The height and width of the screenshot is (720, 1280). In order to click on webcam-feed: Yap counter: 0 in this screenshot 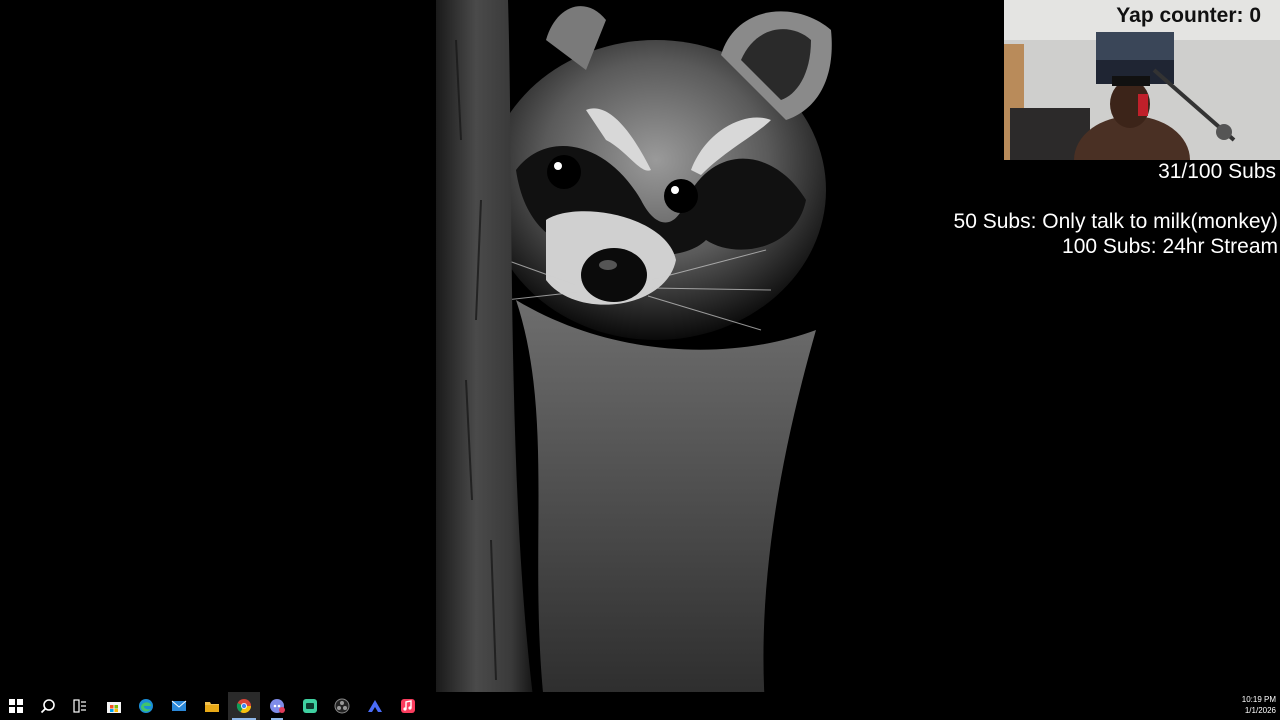, I will do `click(1142, 80)`.